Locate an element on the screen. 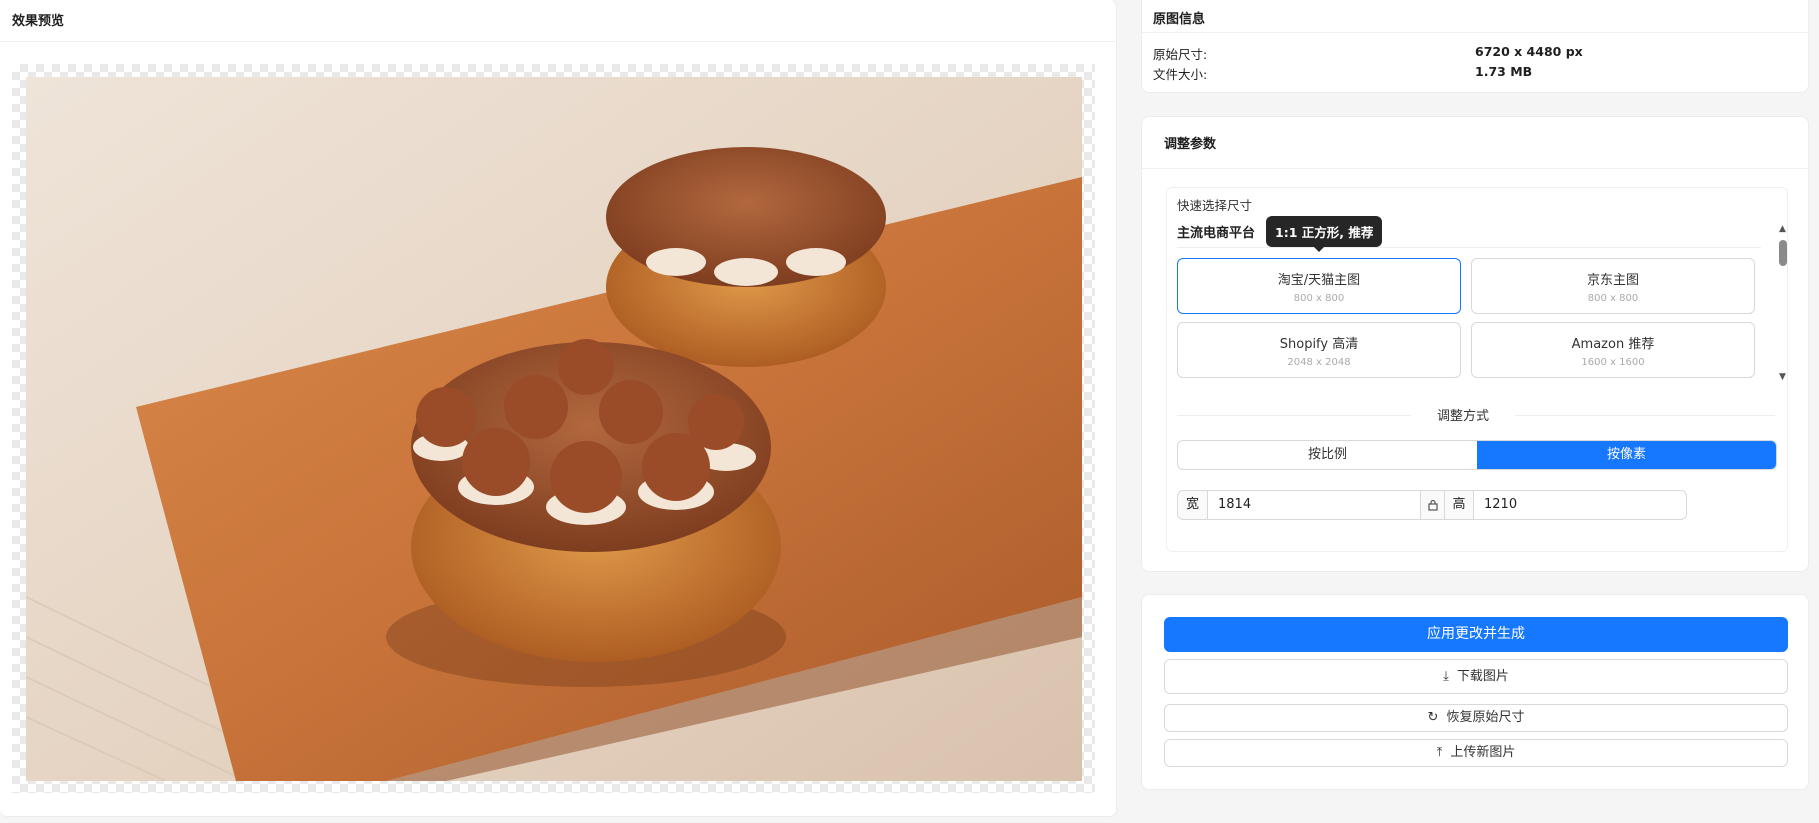 The width and height of the screenshot is (1819, 823). lock-icon is located at coordinates (1433, 505).